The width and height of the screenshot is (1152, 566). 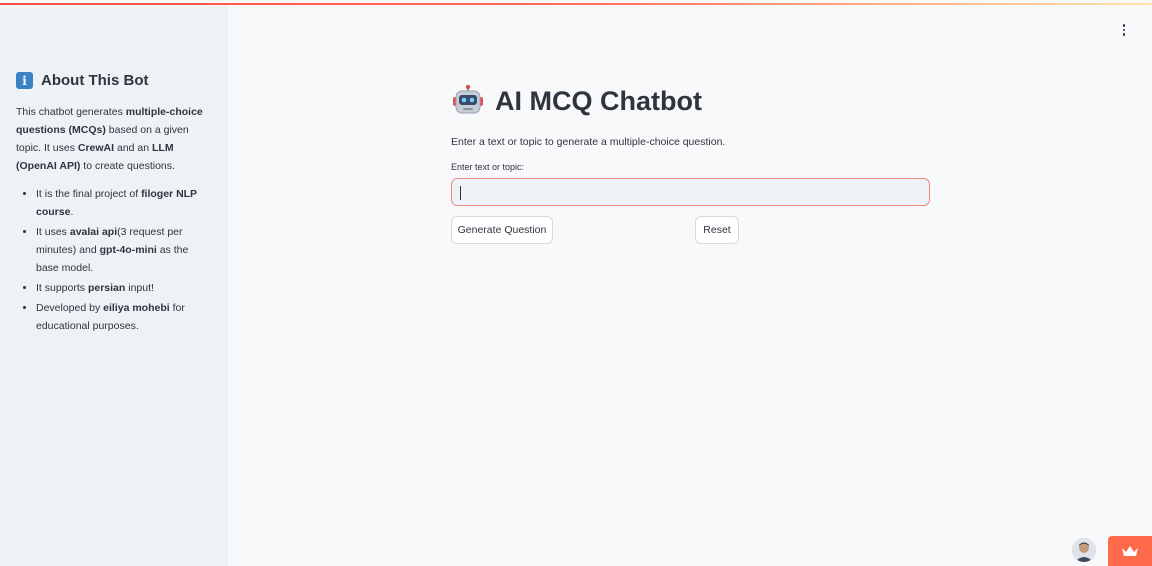 What do you see at coordinates (139, 288) in the screenshot?
I see `bullet-text: input!` at bounding box center [139, 288].